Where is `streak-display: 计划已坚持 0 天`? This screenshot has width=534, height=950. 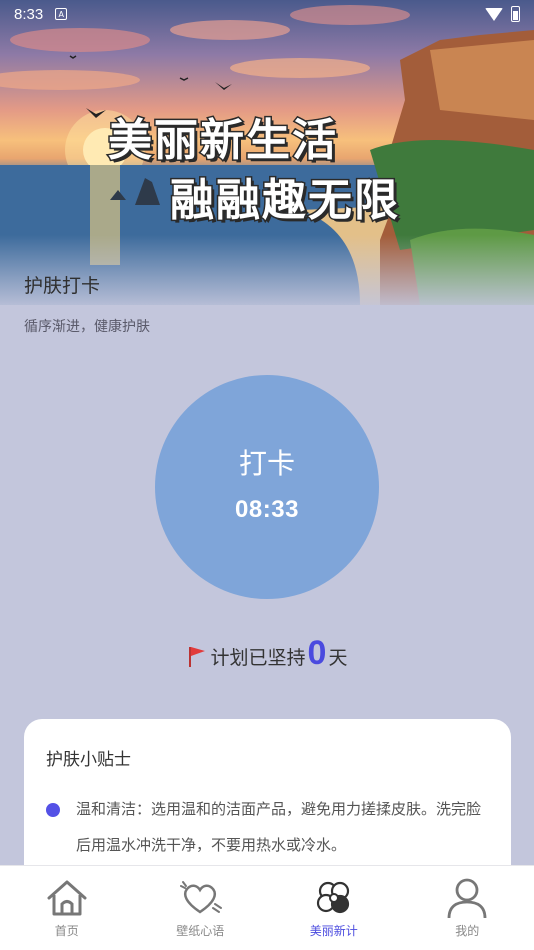 streak-display: 计划已坚持 0 天 is located at coordinates (267, 653).